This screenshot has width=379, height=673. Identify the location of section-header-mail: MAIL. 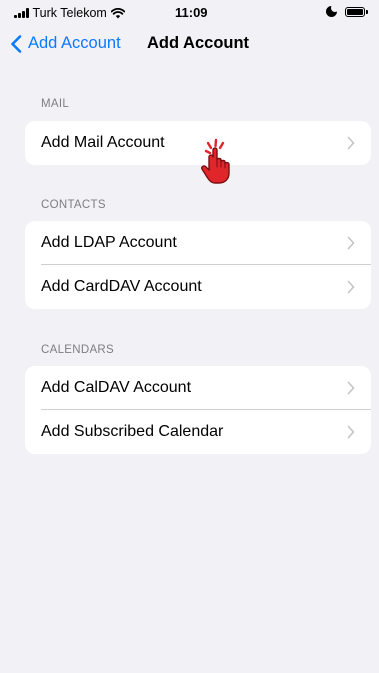
(55, 104).